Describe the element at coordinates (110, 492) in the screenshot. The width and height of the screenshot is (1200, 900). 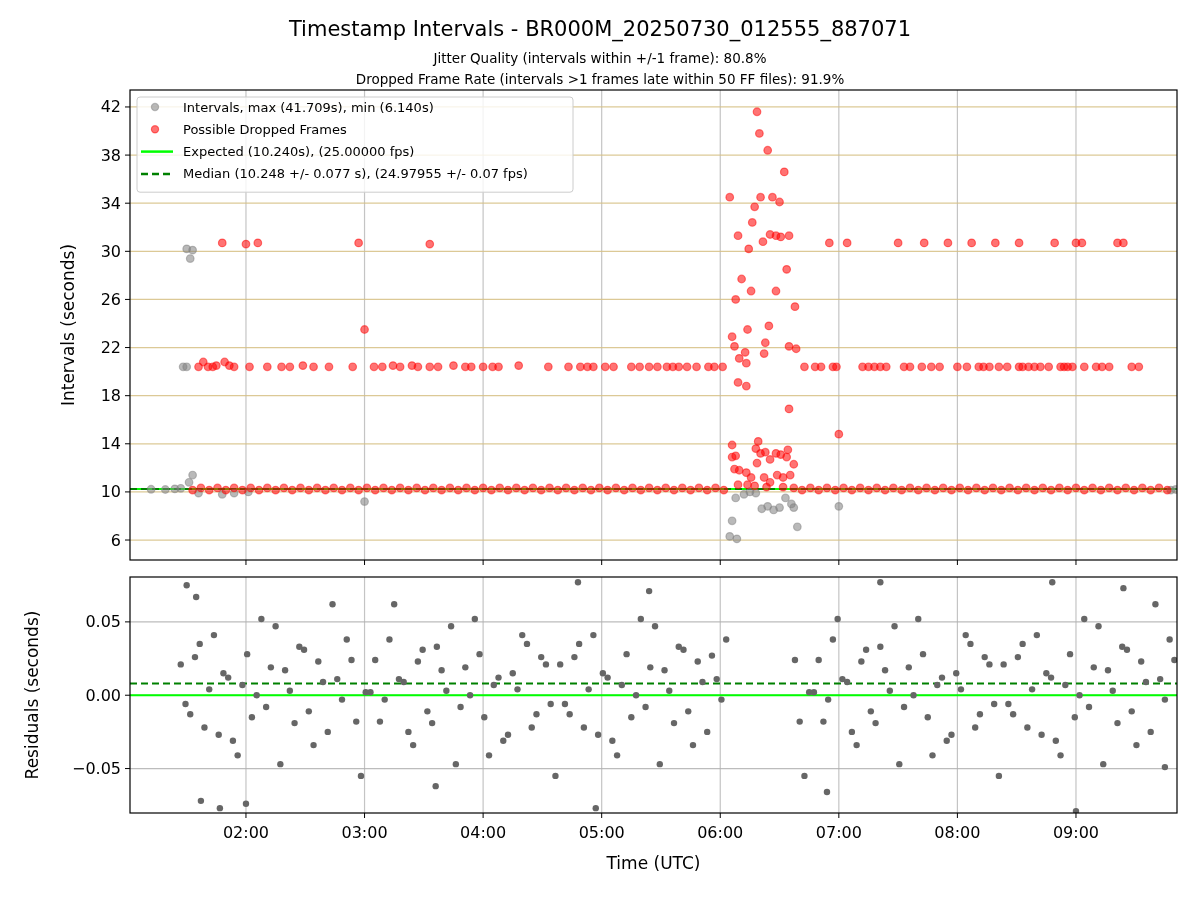
I see `tick-label: 10` at that location.